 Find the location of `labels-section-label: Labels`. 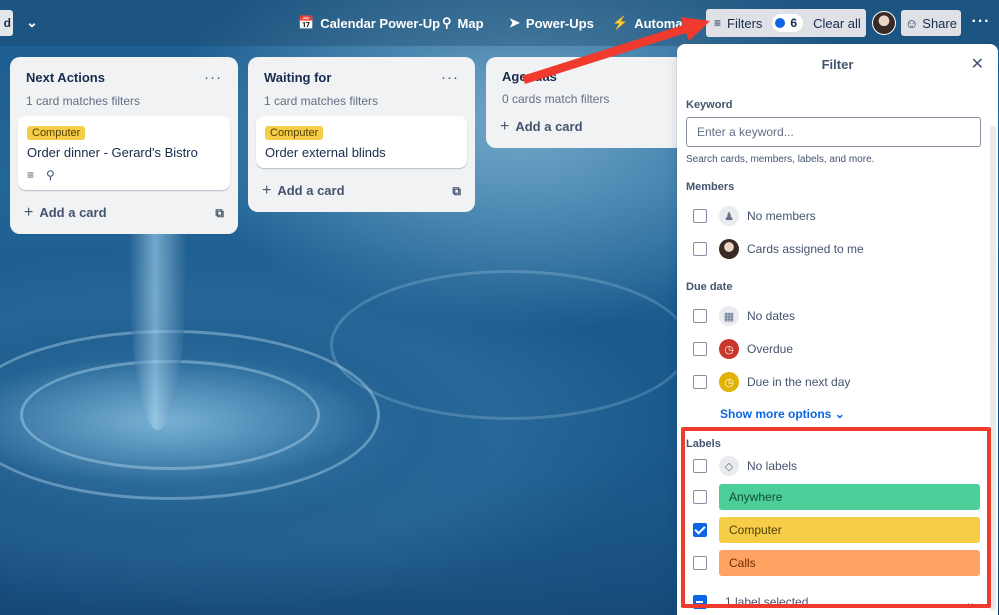

labels-section-label: Labels is located at coordinates (703, 444).